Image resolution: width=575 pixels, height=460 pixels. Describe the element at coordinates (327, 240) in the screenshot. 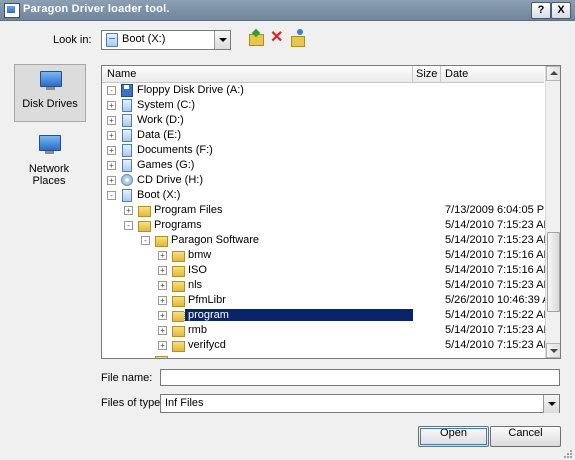

I see `tree-row: - Paragon Software 5/14/2010 7:15:23 AM` at that location.